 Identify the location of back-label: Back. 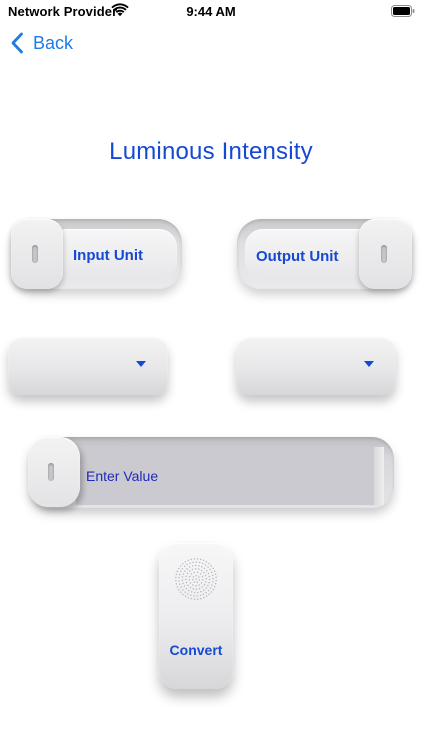
(53, 42).